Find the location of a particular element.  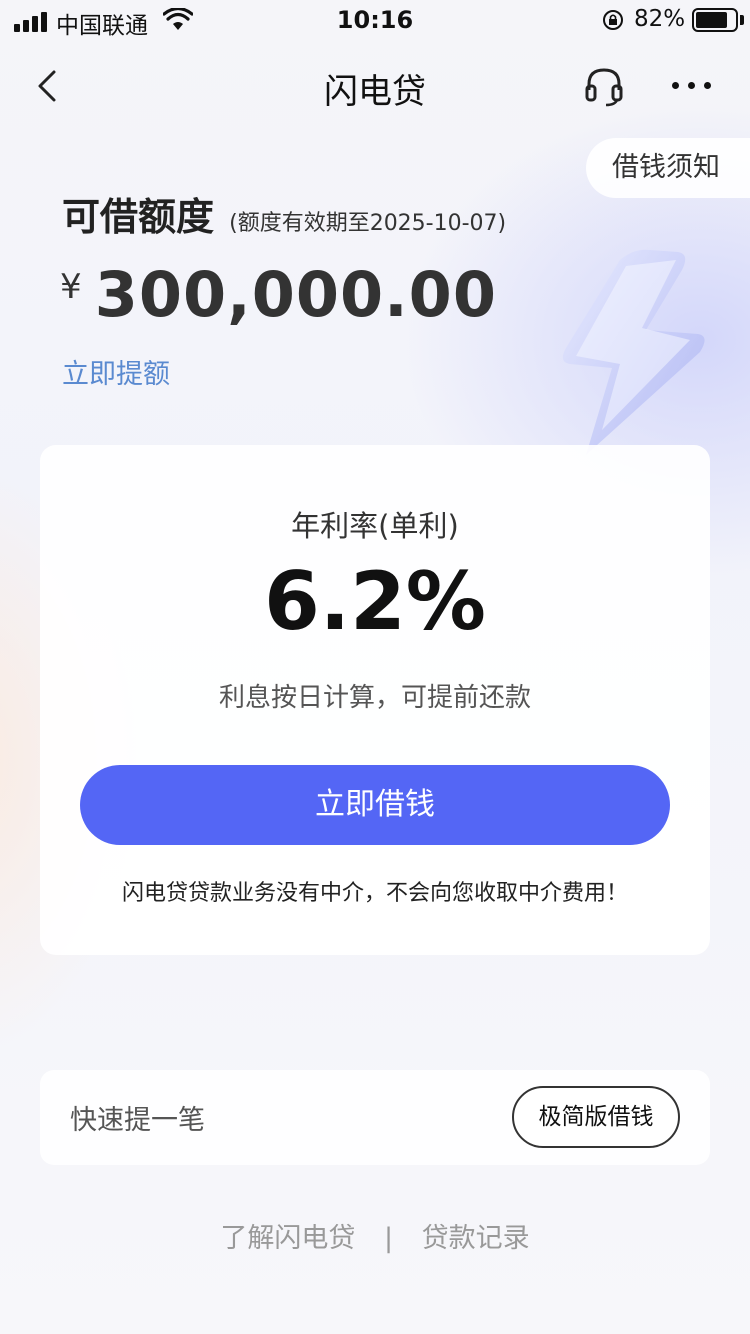

credit-title-row: 可借额度 (额度有效期至2025-10-07) is located at coordinates (284, 213).